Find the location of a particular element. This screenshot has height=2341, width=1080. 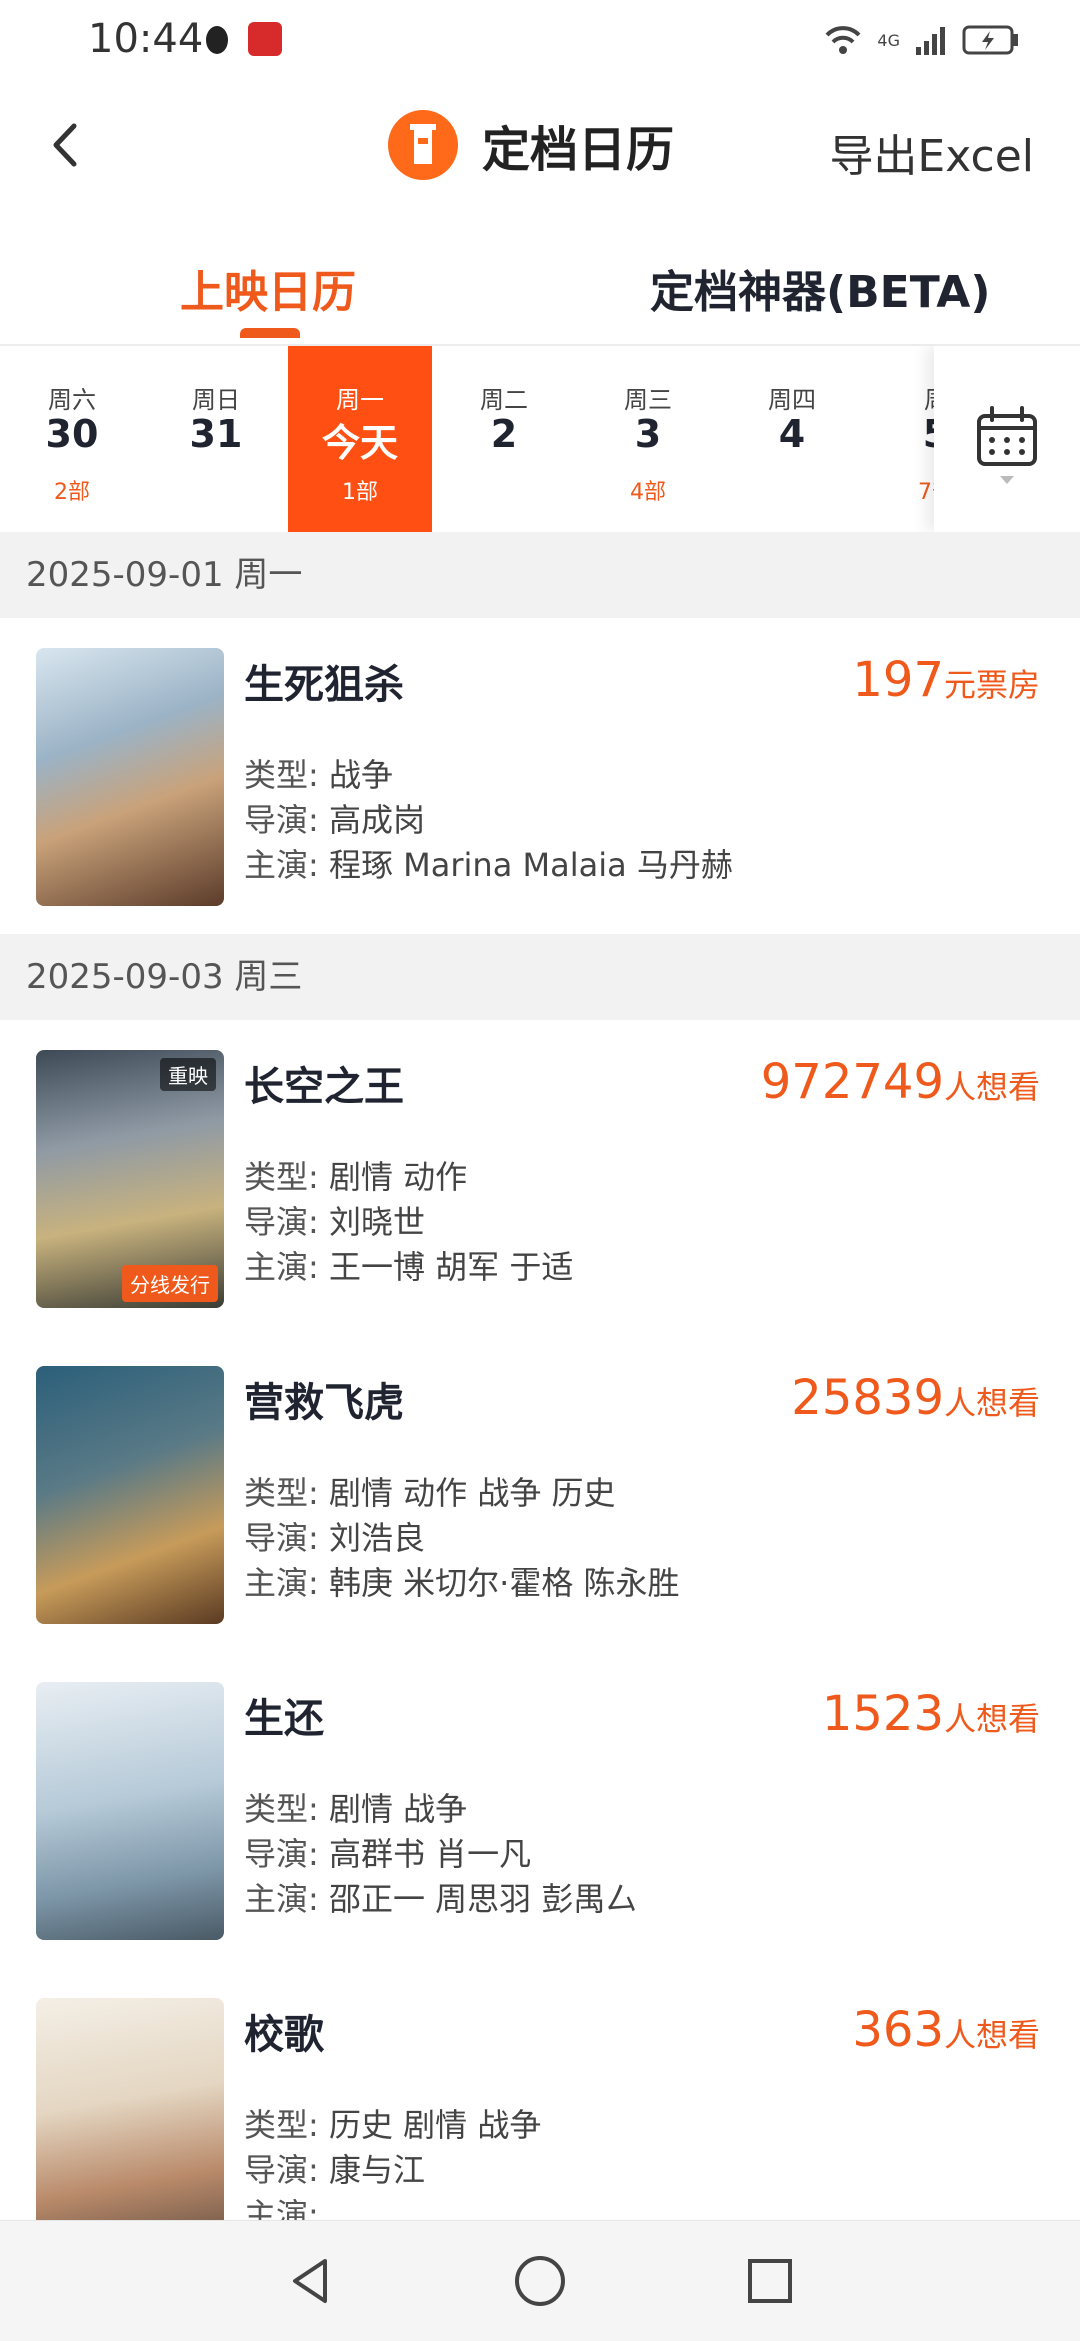

section-date-header: 2025-09-03 周三 is located at coordinates (540, 977).